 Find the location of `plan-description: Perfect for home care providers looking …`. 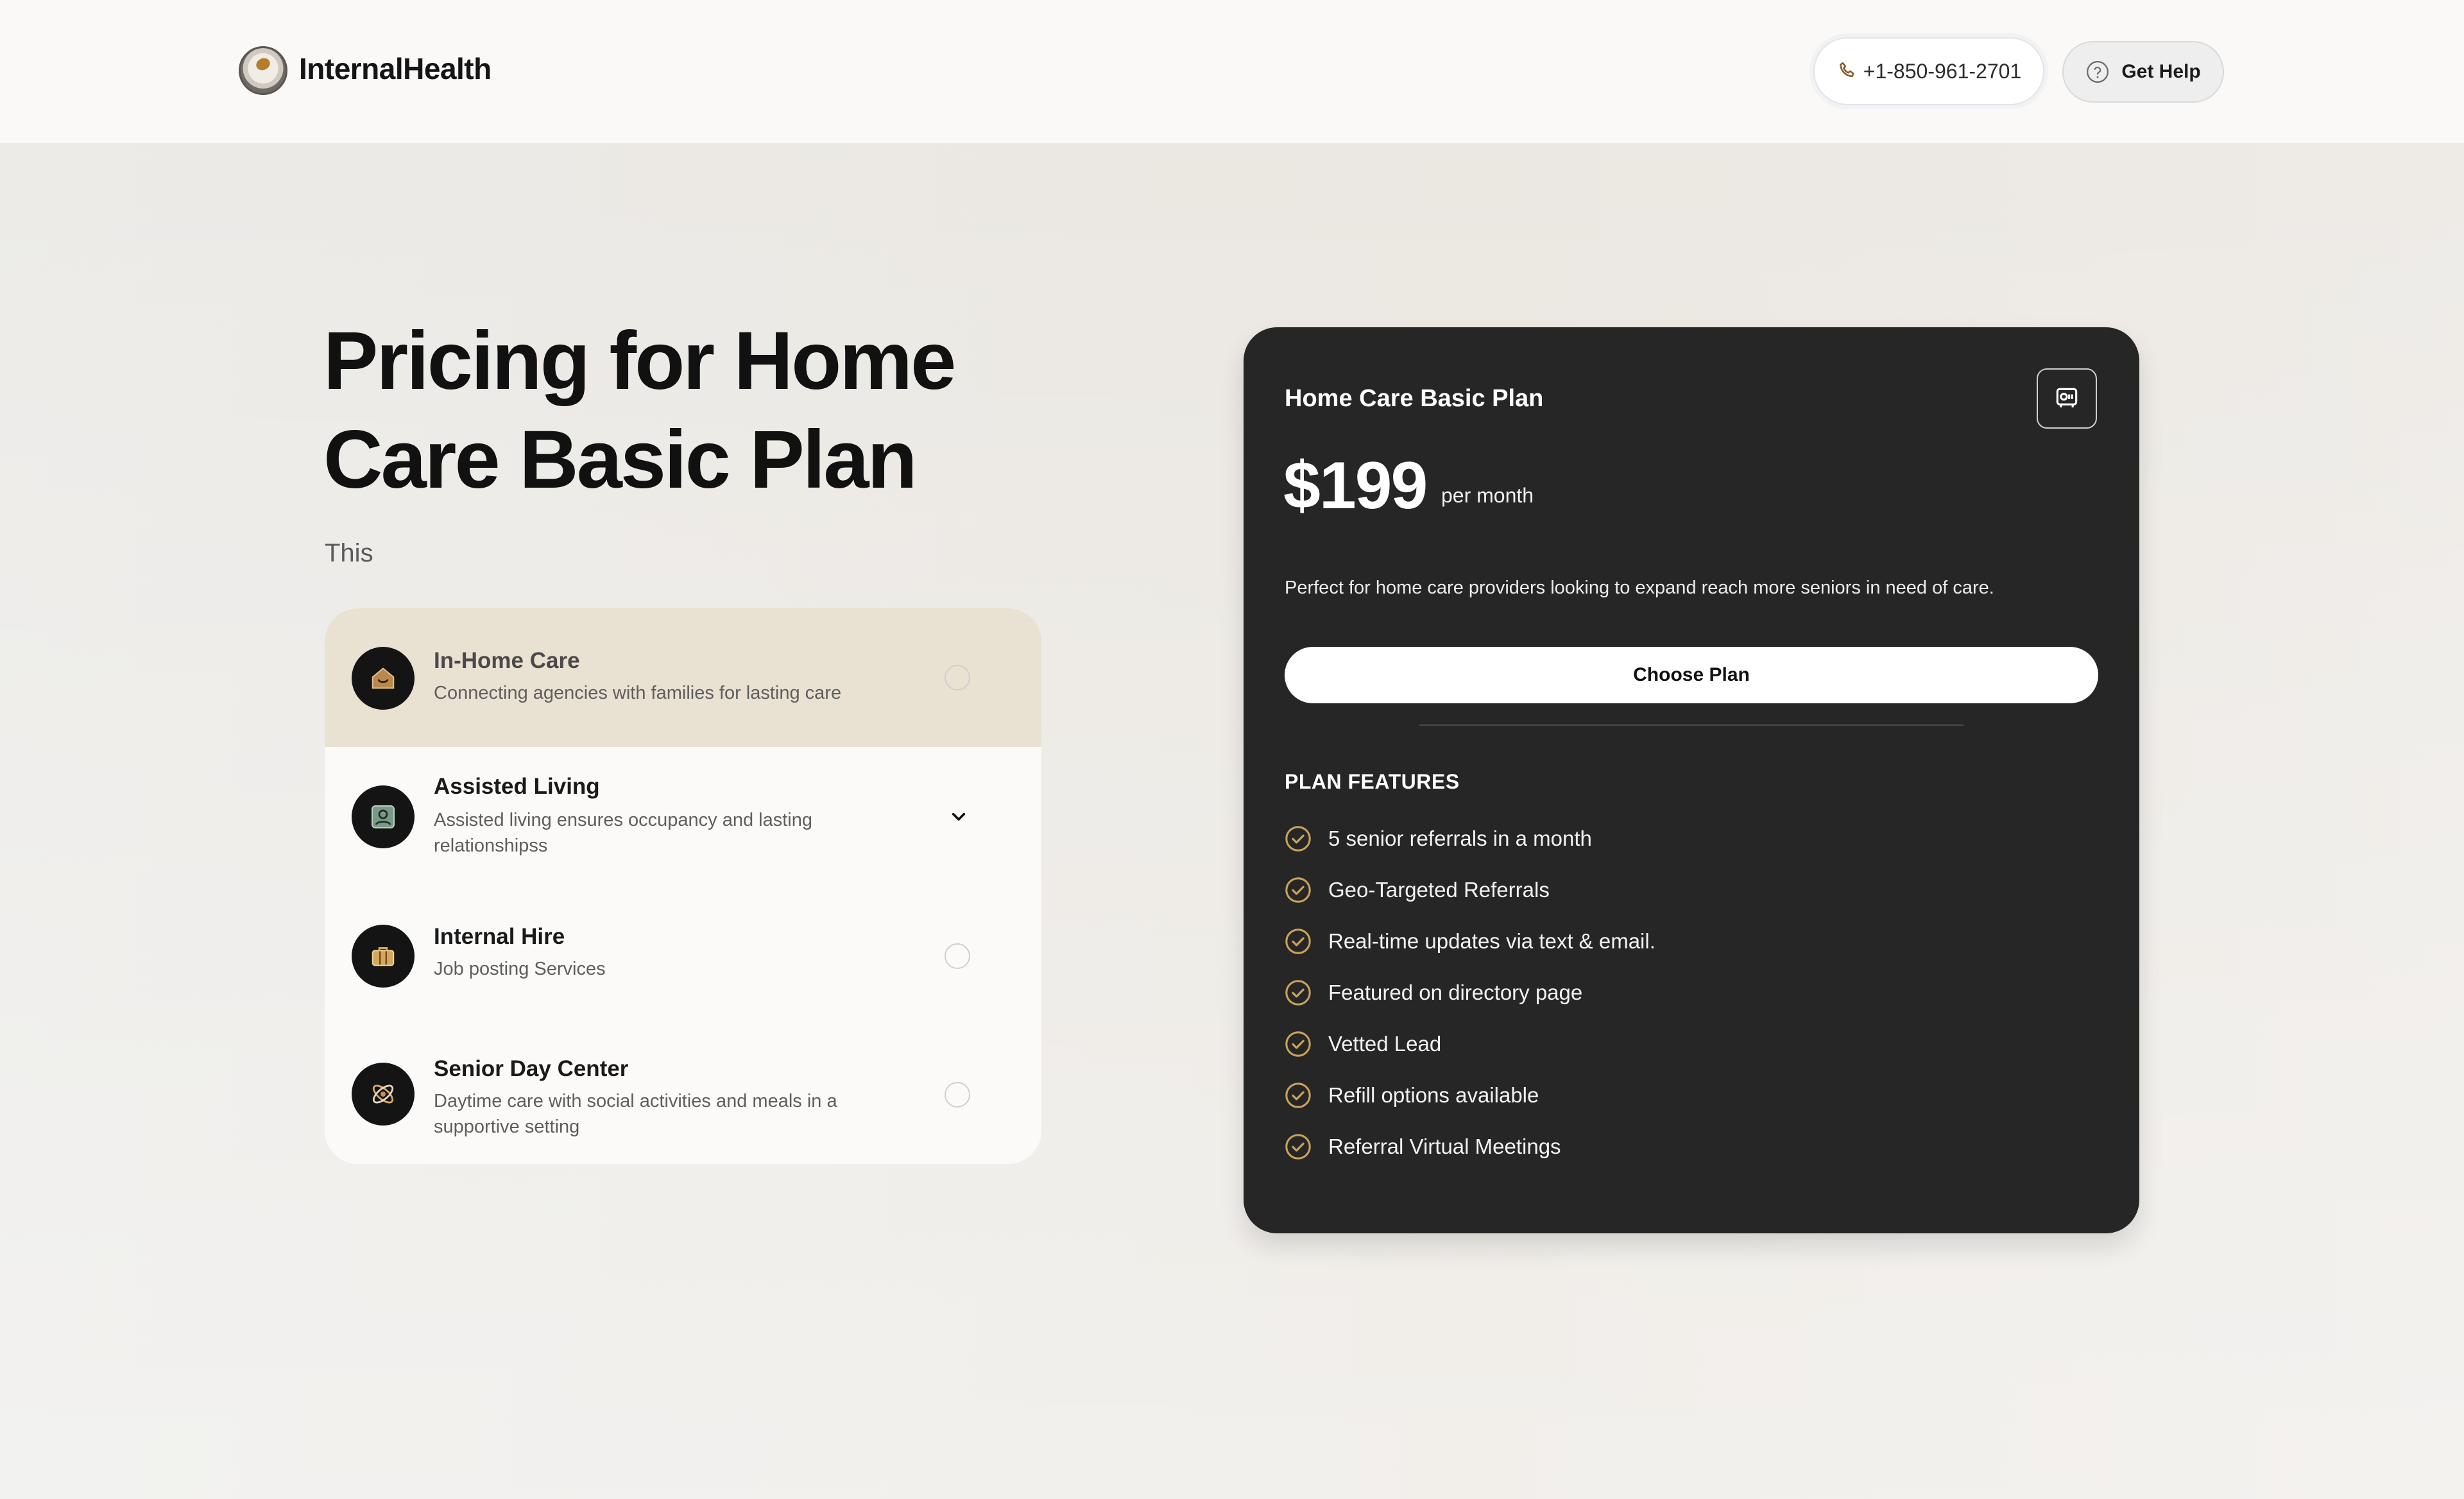

plan-description: Perfect for home care providers looking … is located at coordinates (1640, 588).